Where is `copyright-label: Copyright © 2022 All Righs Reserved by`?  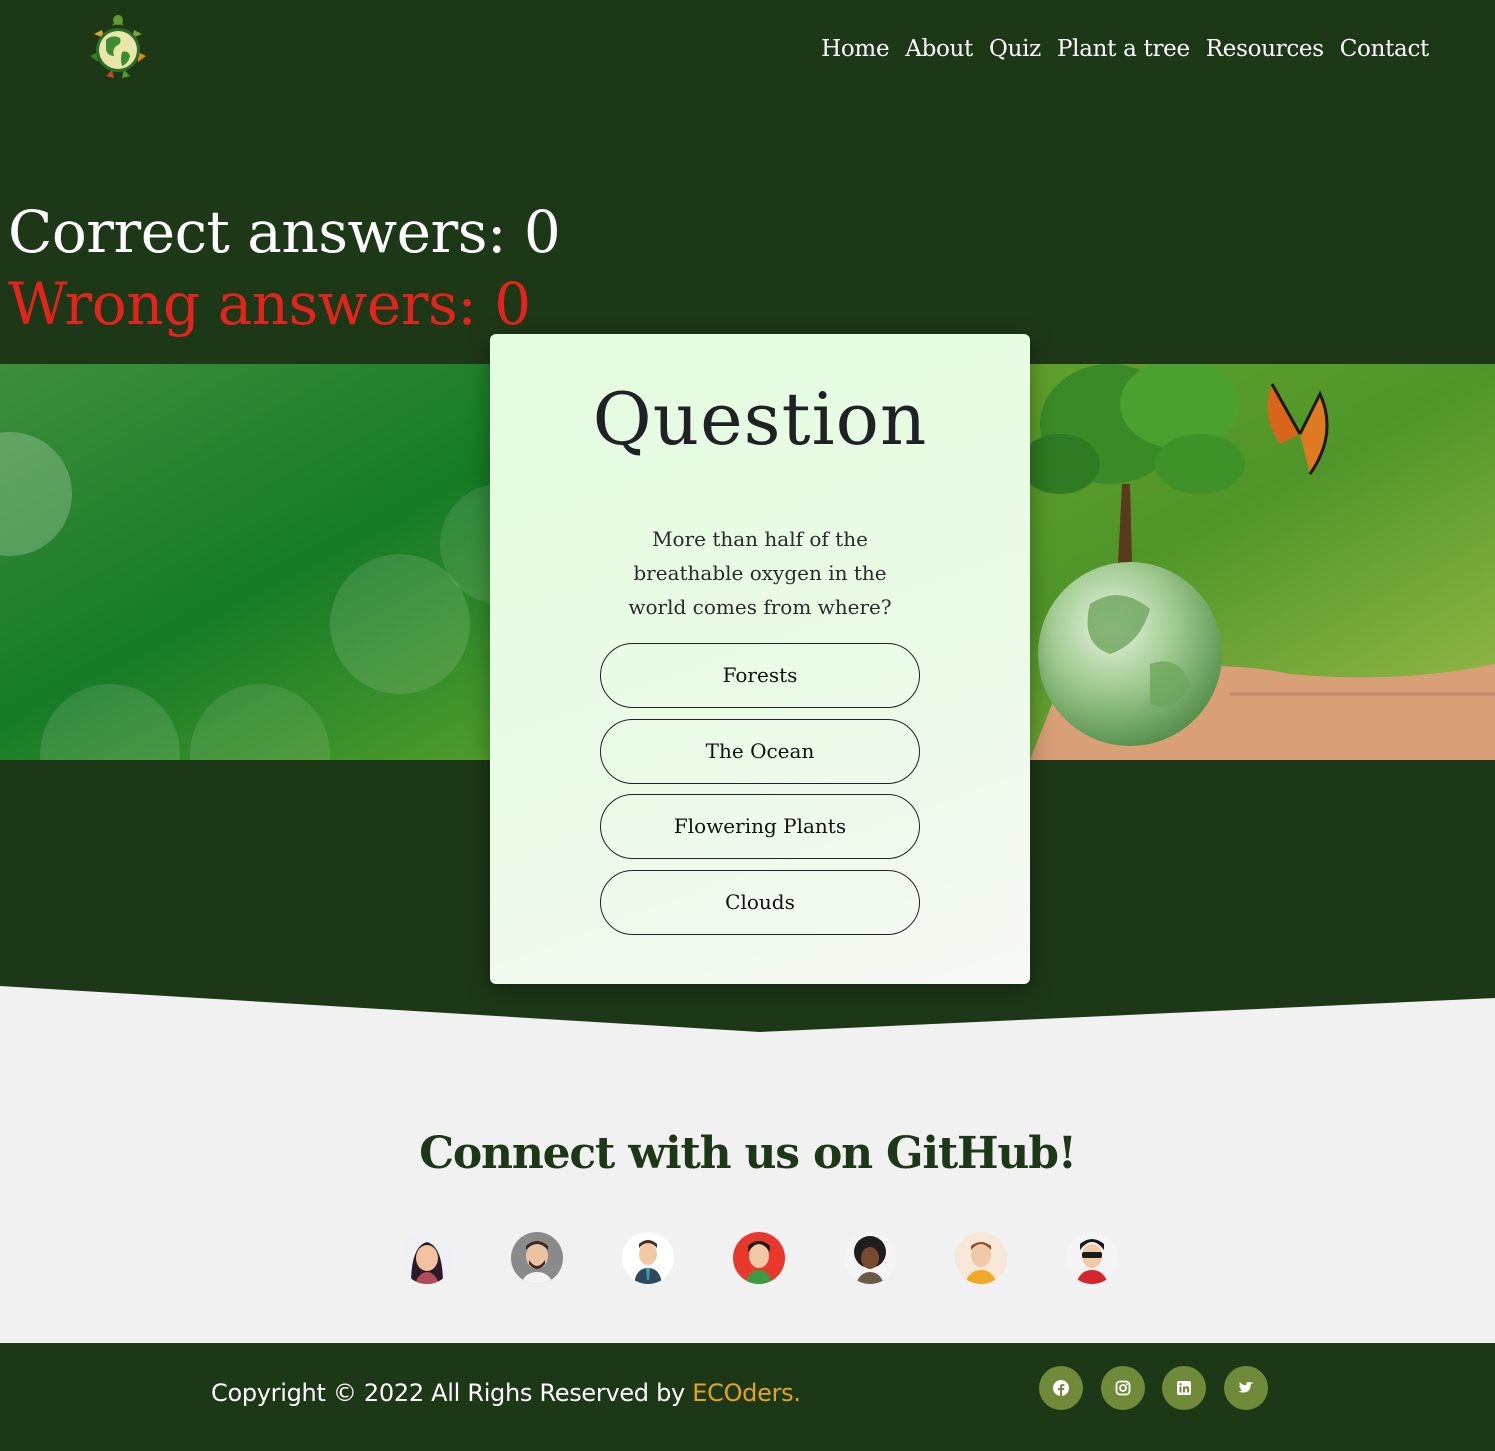
copyright-label: Copyright © 2022 All Righs Reserved by is located at coordinates (452, 1393).